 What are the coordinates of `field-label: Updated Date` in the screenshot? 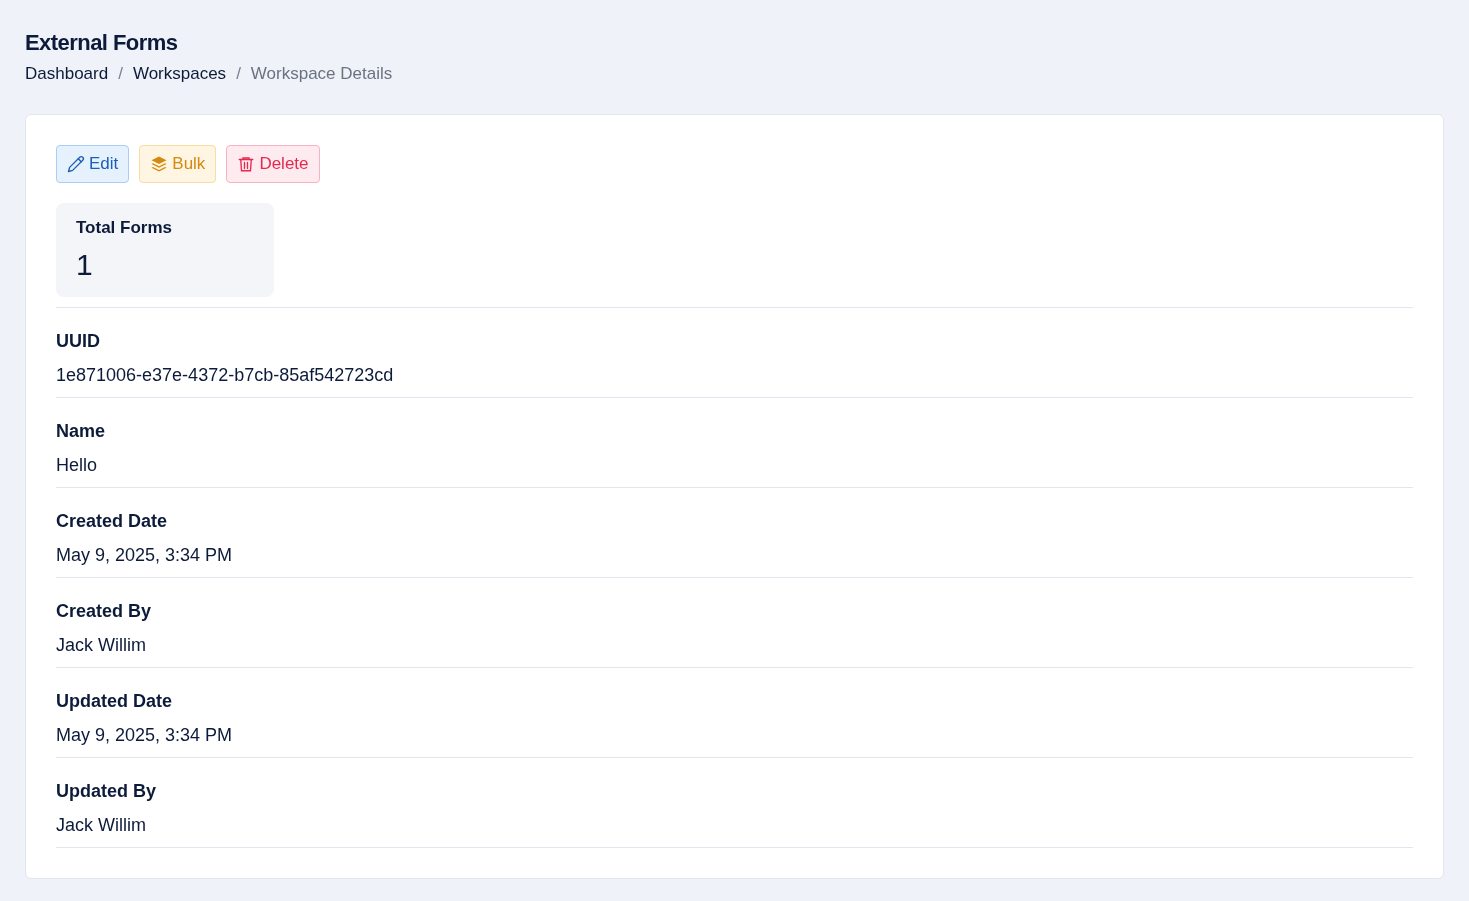 It's located at (114, 701).